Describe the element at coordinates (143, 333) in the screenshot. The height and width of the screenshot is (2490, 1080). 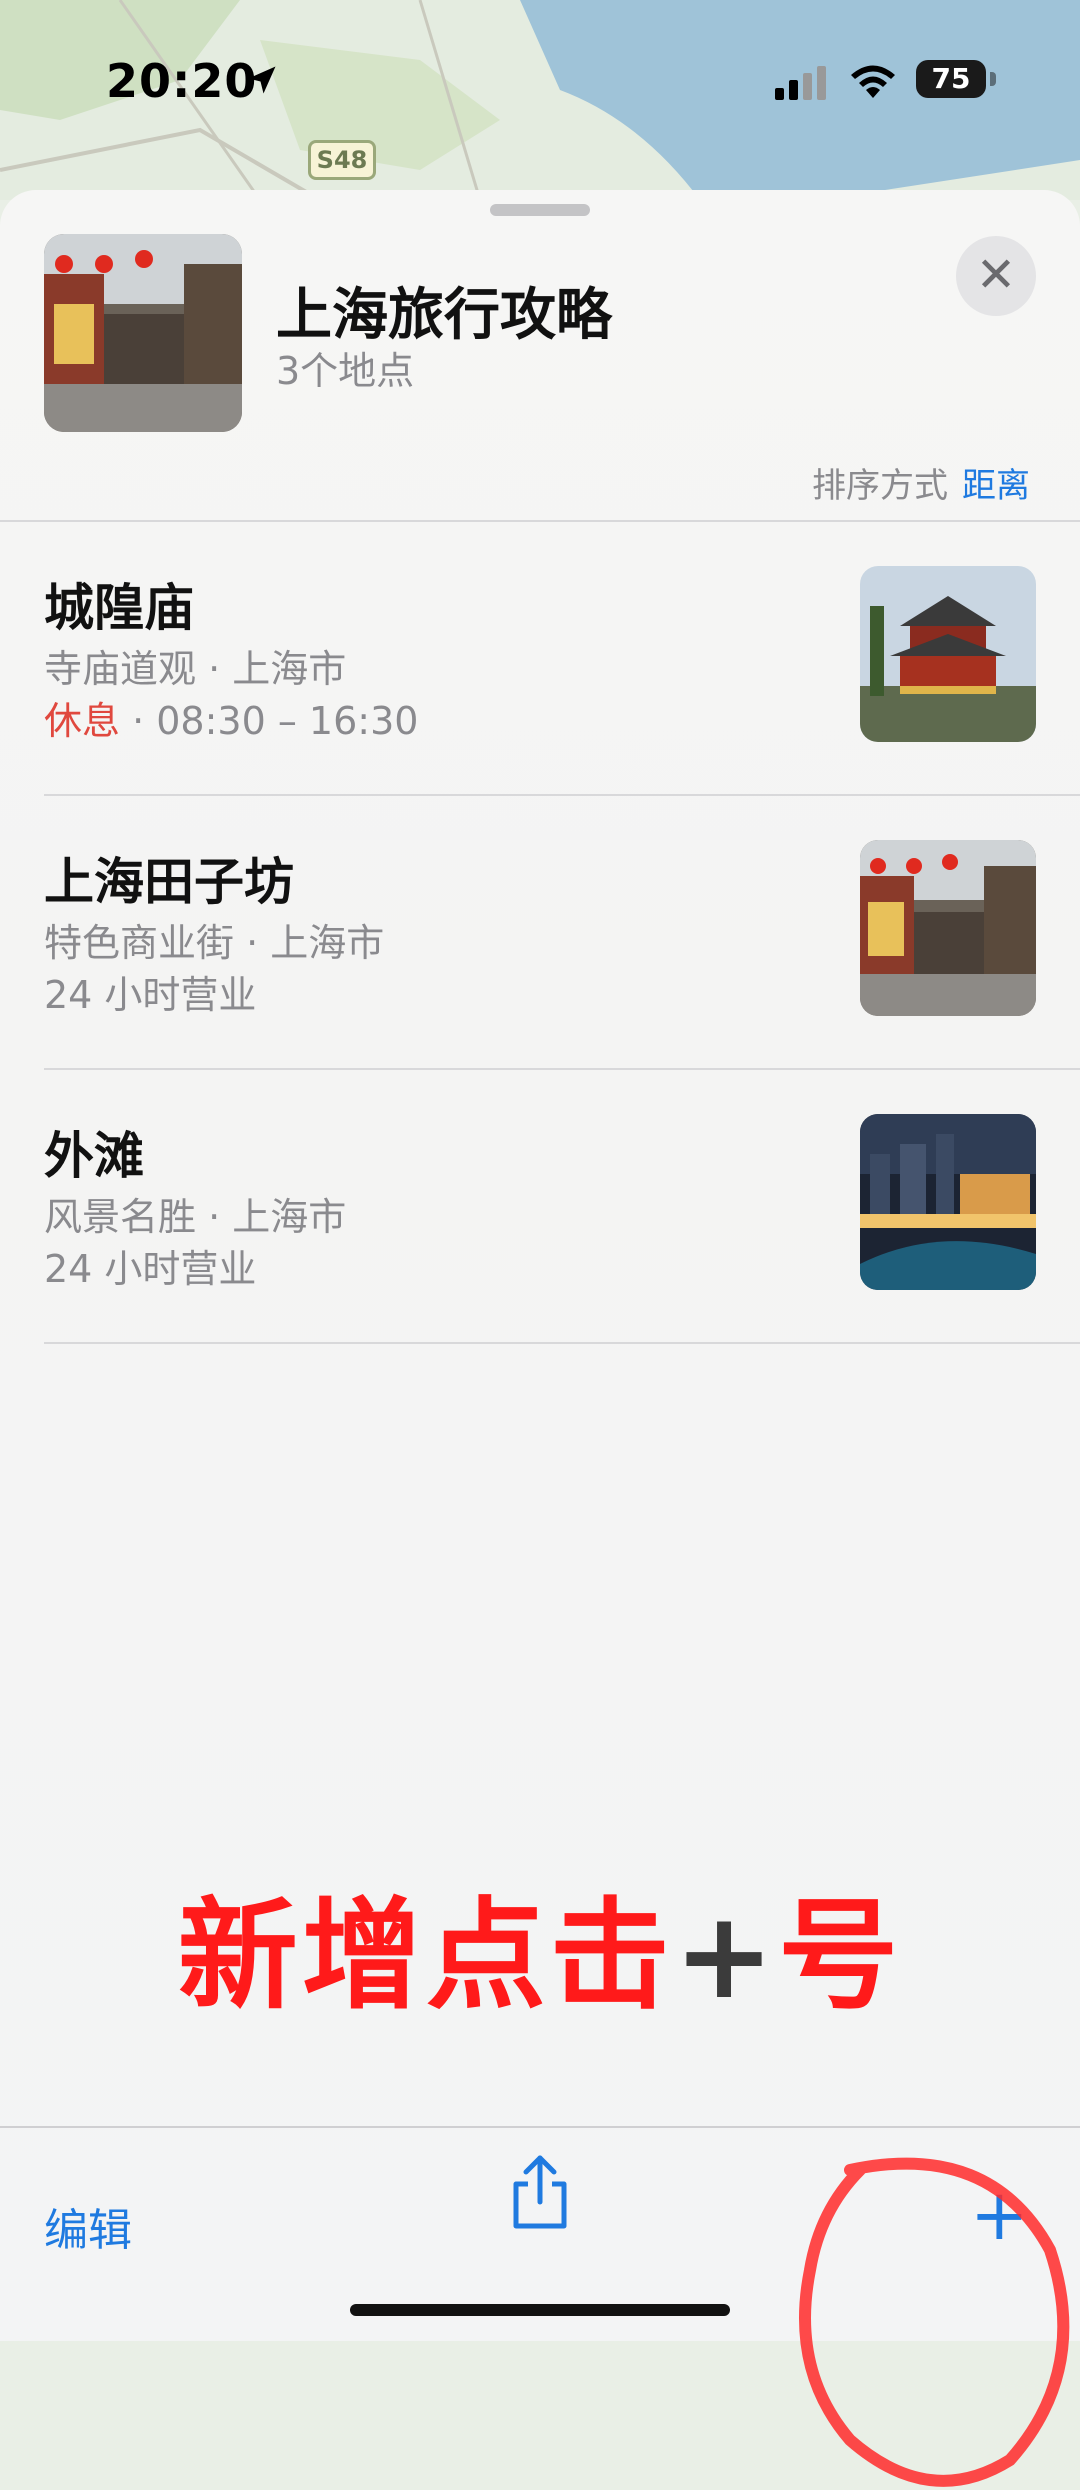
I see `guide-cover-image` at that location.